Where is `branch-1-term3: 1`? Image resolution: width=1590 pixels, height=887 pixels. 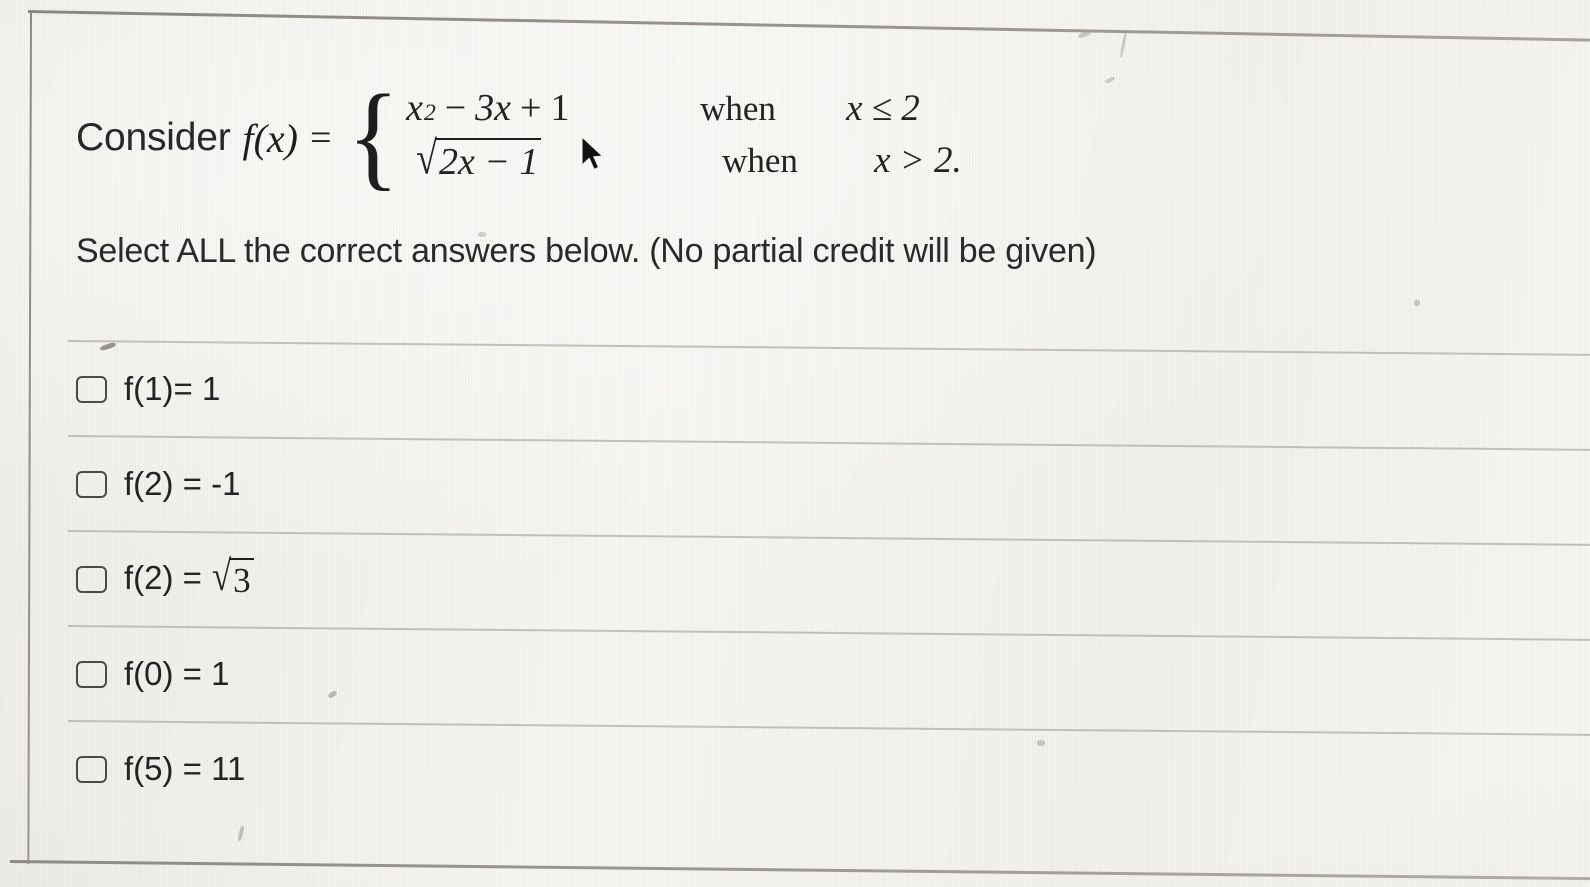
branch-1-term3: 1 is located at coordinates (560, 108).